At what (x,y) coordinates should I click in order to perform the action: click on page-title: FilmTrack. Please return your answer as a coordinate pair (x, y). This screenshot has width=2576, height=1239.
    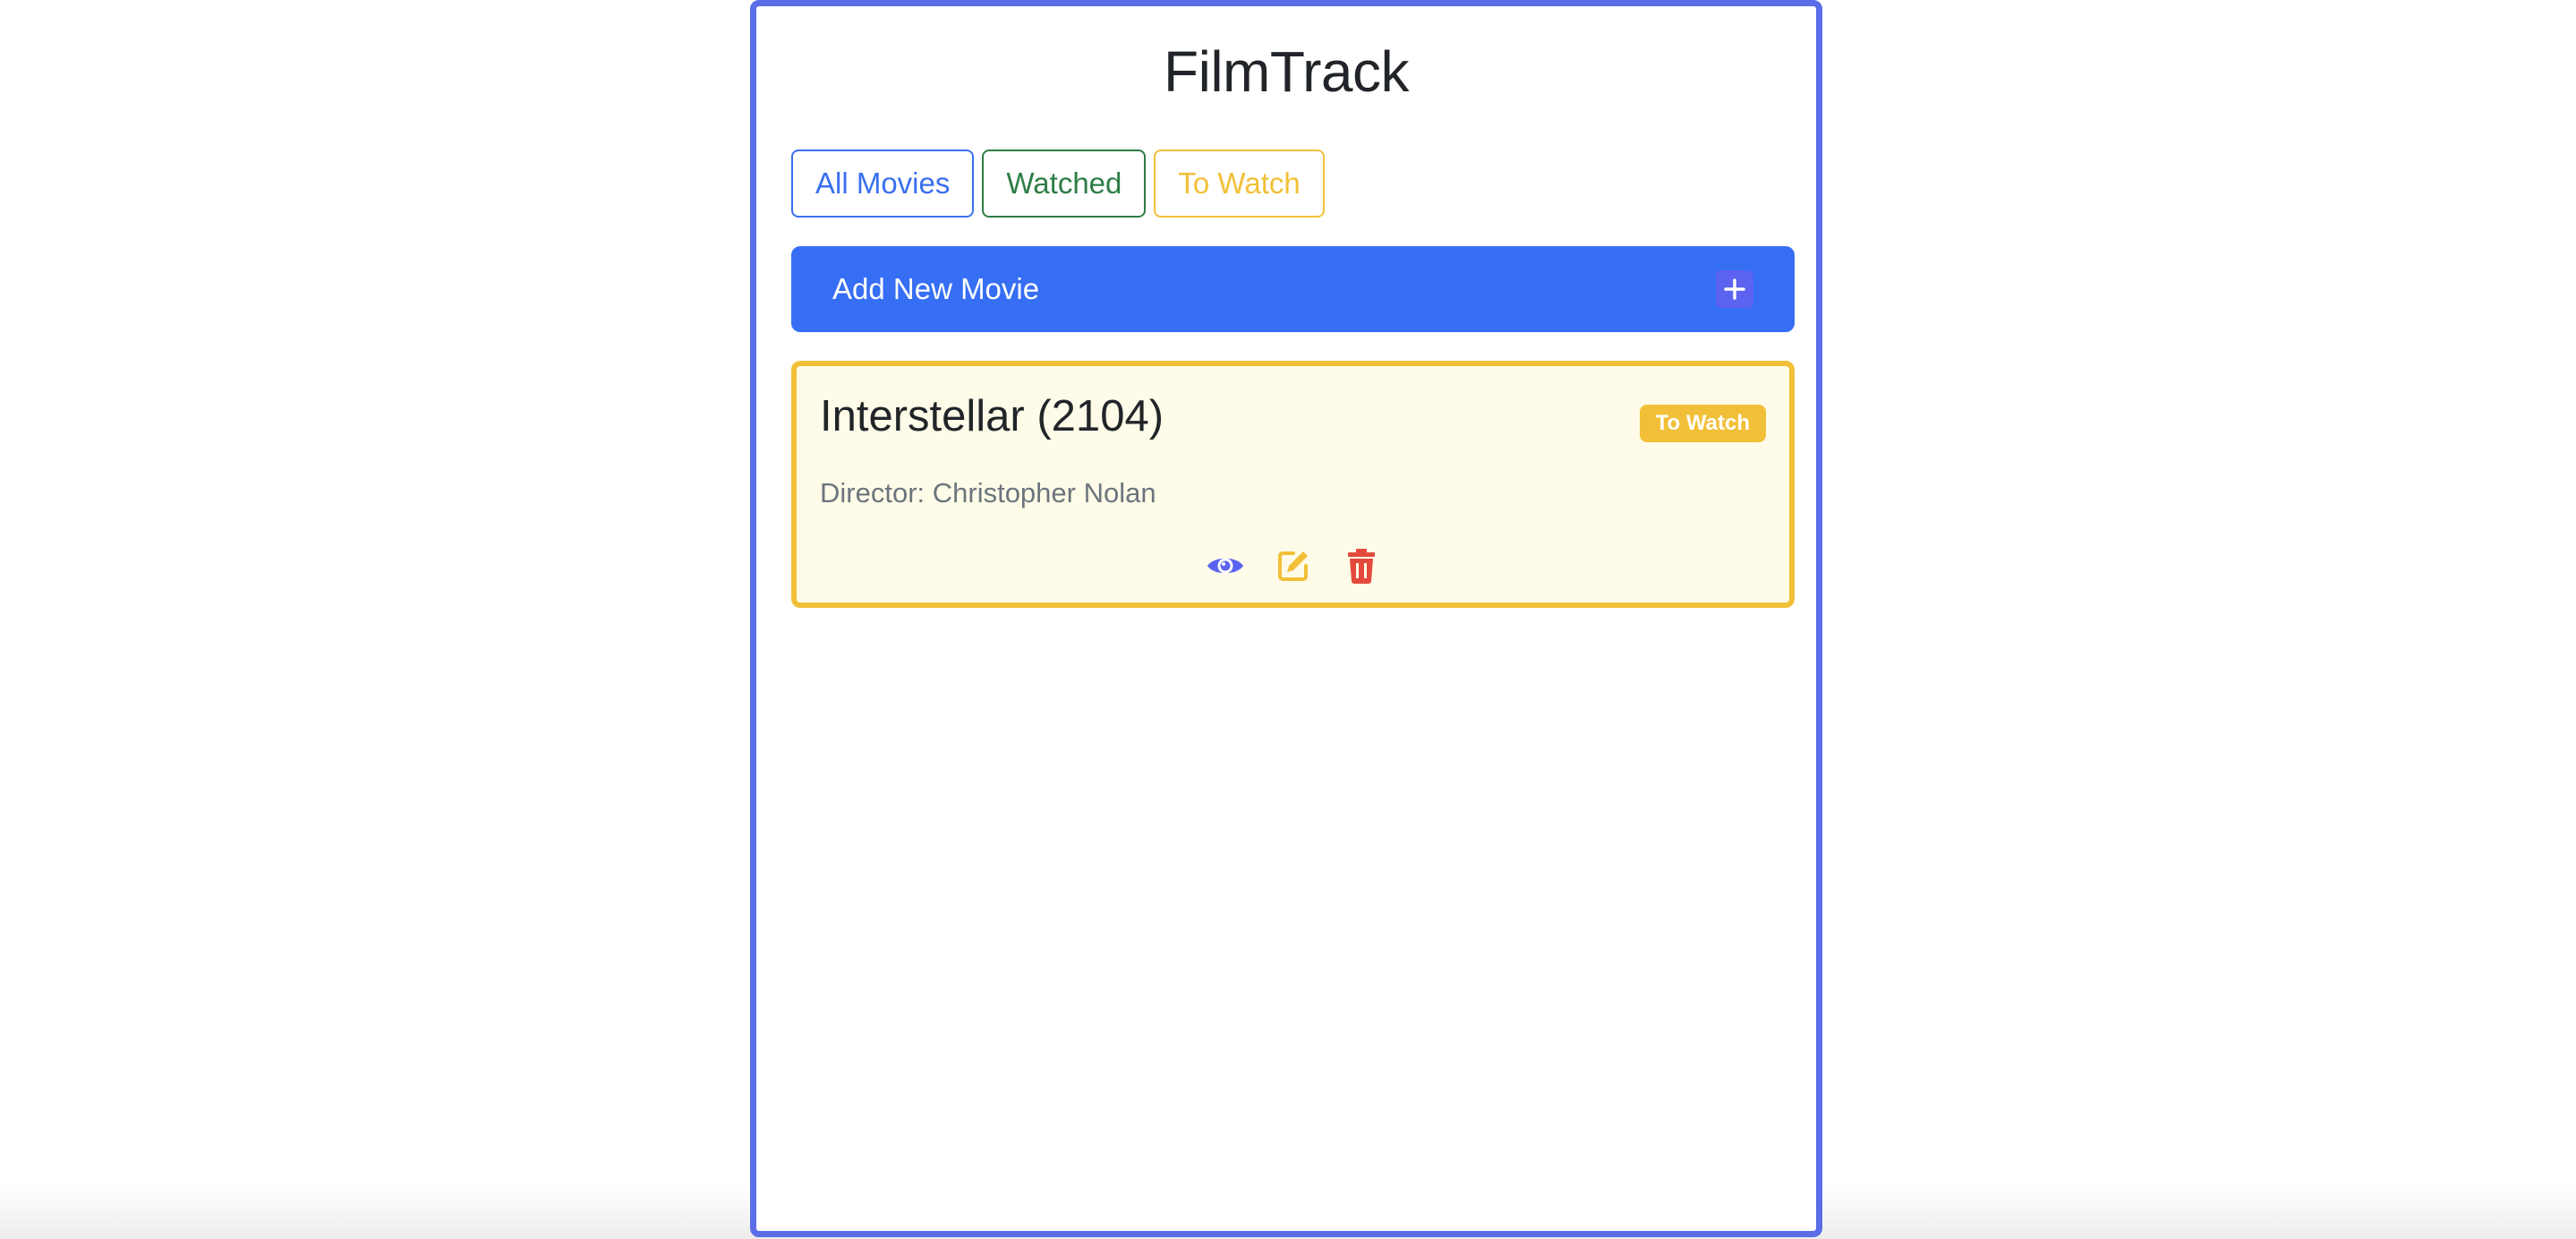
    Looking at the image, I should click on (1286, 71).